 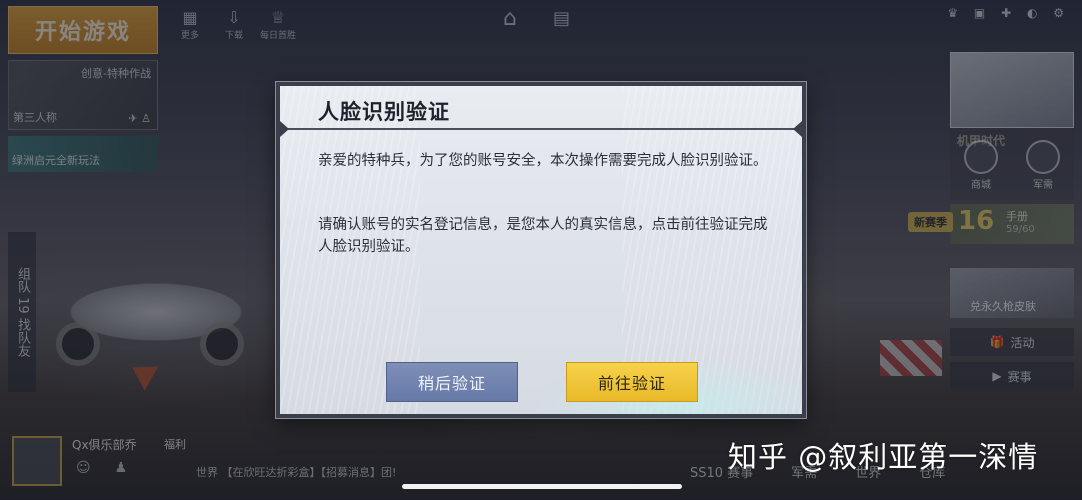 What do you see at coordinates (632, 382) in the screenshot?
I see `go-verify-button: 前往验证` at bounding box center [632, 382].